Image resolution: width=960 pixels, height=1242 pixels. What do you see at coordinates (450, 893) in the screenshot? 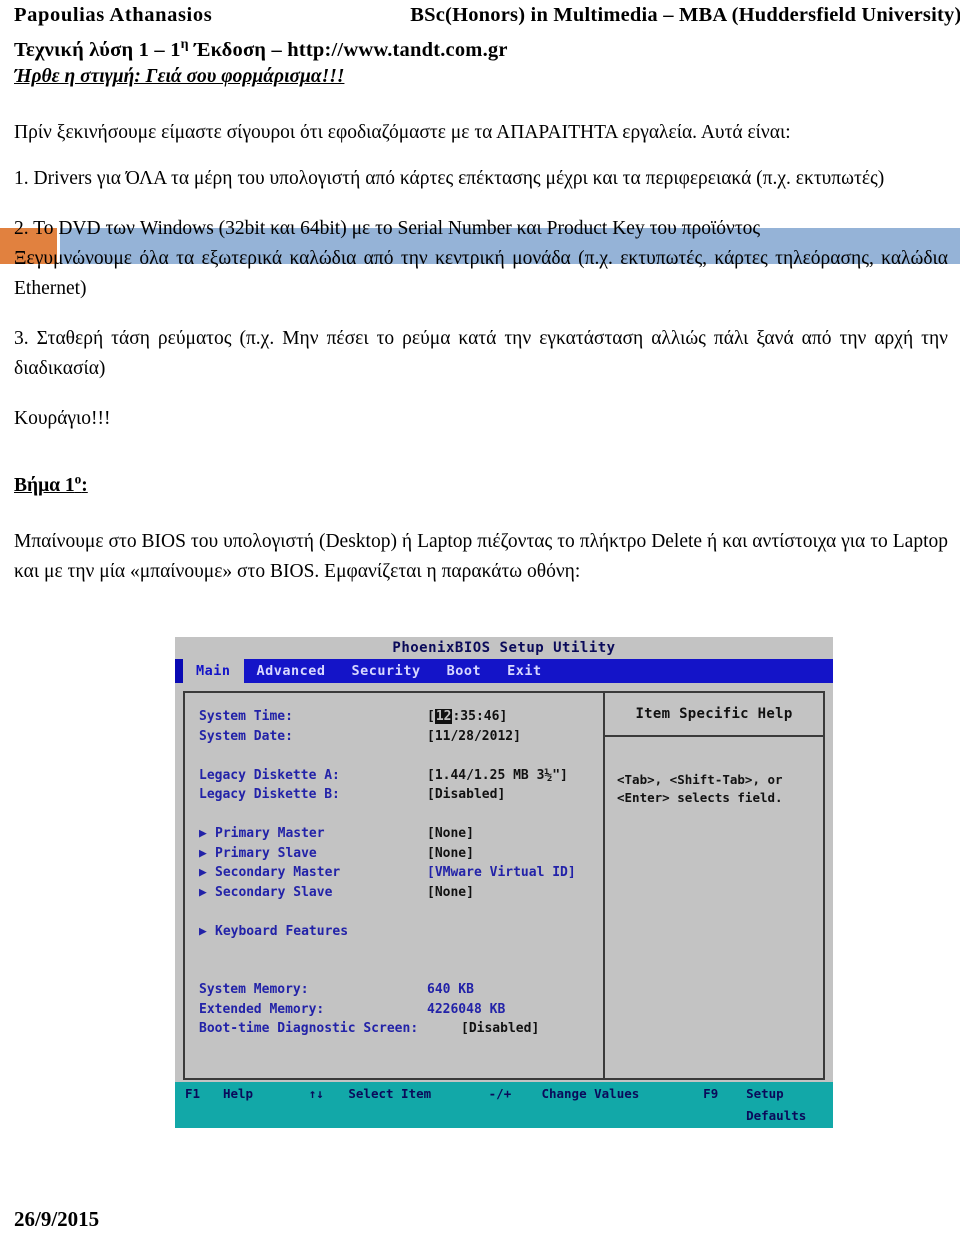
I see `secondary-slave-value: [None]` at bounding box center [450, 893].